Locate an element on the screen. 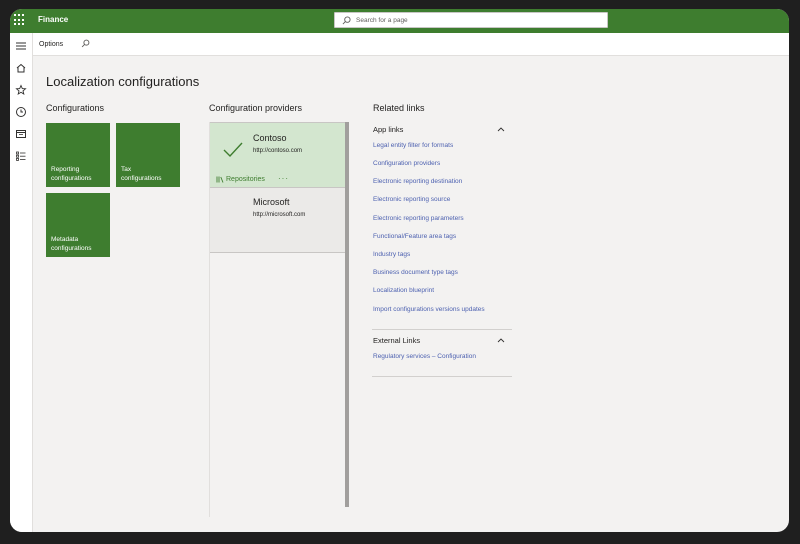  active-checkmark-icon is located at coordinates (233, 150).